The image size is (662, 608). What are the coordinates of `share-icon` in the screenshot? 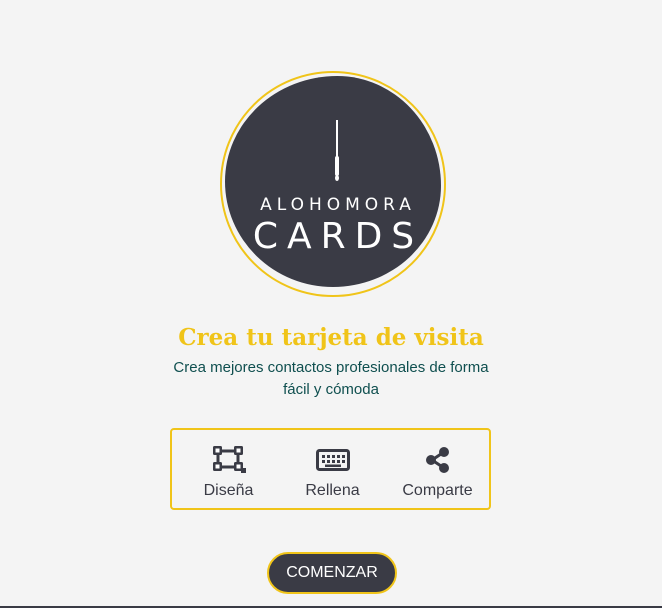 It's located at (437, 460).